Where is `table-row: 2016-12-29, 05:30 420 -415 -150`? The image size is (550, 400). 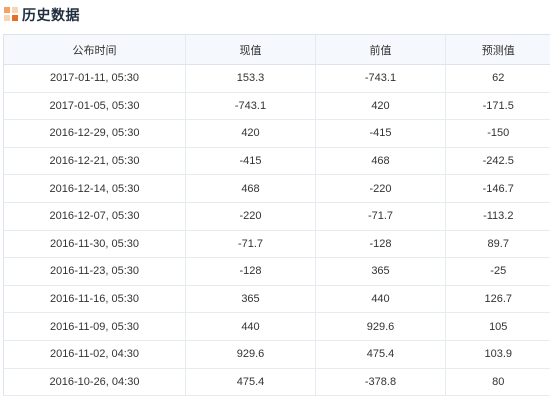 table-row: 2016-12-29, 05:30 420 -415 -150 is located at coordinates (276, 133).